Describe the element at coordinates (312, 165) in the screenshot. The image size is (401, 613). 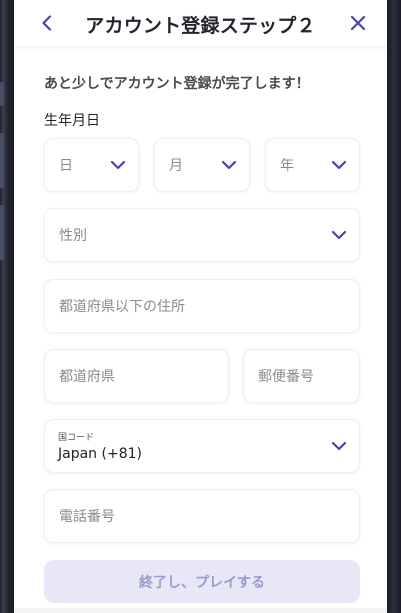
I see `year-select: 年` at that location.